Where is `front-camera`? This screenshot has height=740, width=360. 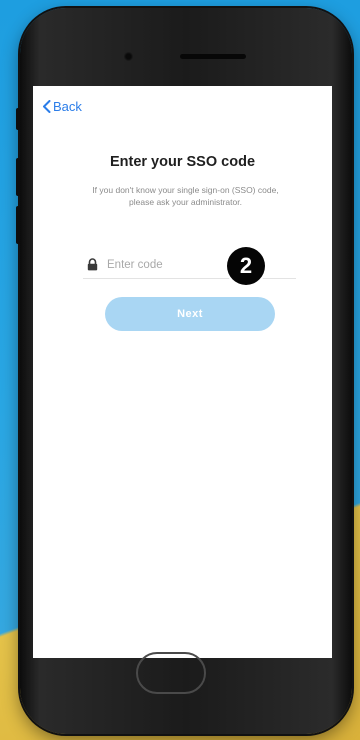 front-camera is located at coordinates (128, 56).